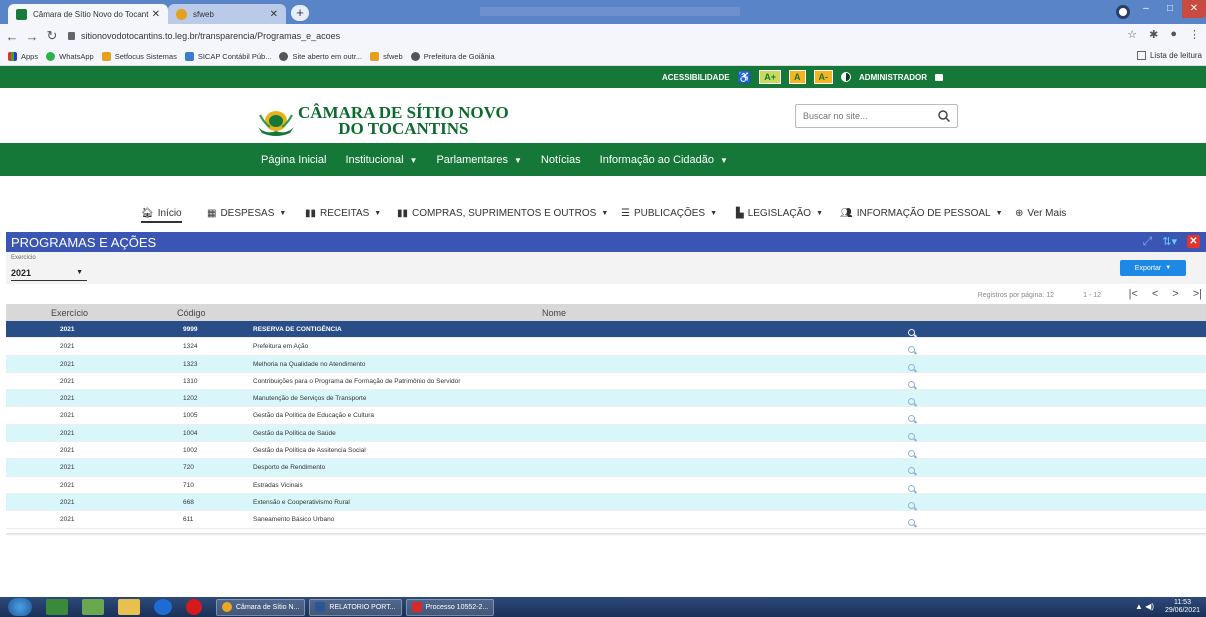 This screenshot has width=1206, height=617. I want to click on bookmark-label: Apps, so click(30, 56).